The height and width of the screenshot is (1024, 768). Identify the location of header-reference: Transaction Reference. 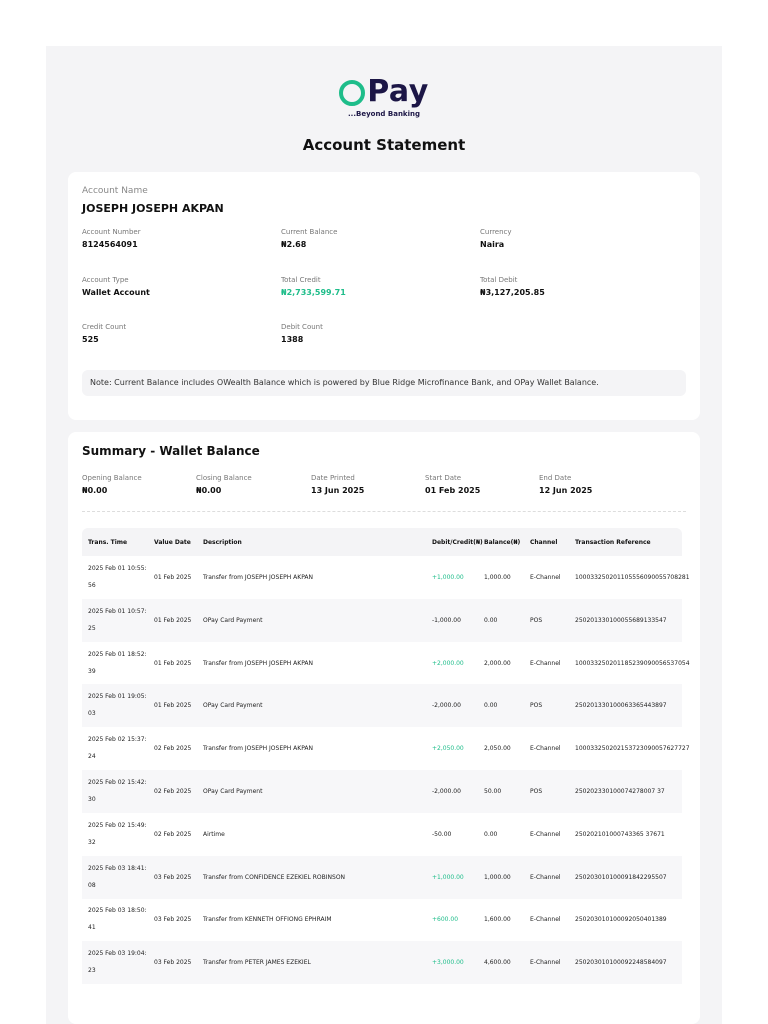
(613, 542).